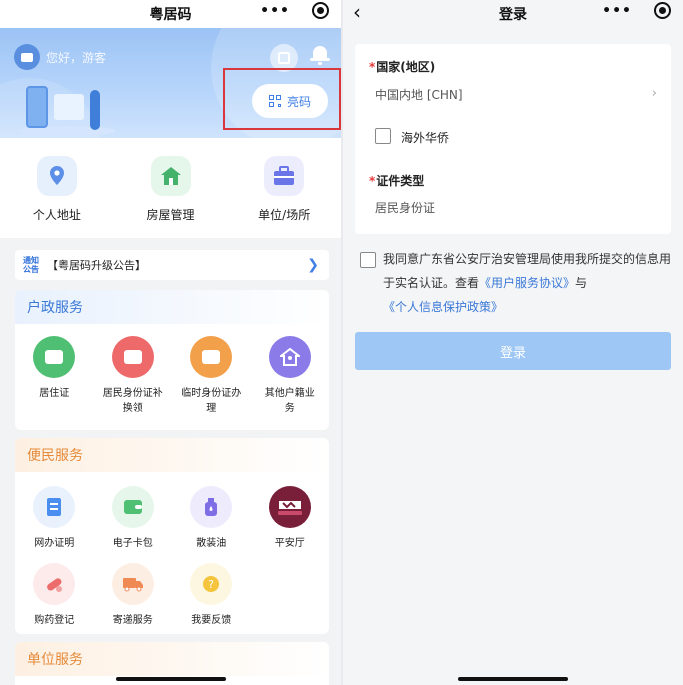 The image size is (683, 685). I want to click on nav-bar: 粤居码 •••, so click(170, 14).